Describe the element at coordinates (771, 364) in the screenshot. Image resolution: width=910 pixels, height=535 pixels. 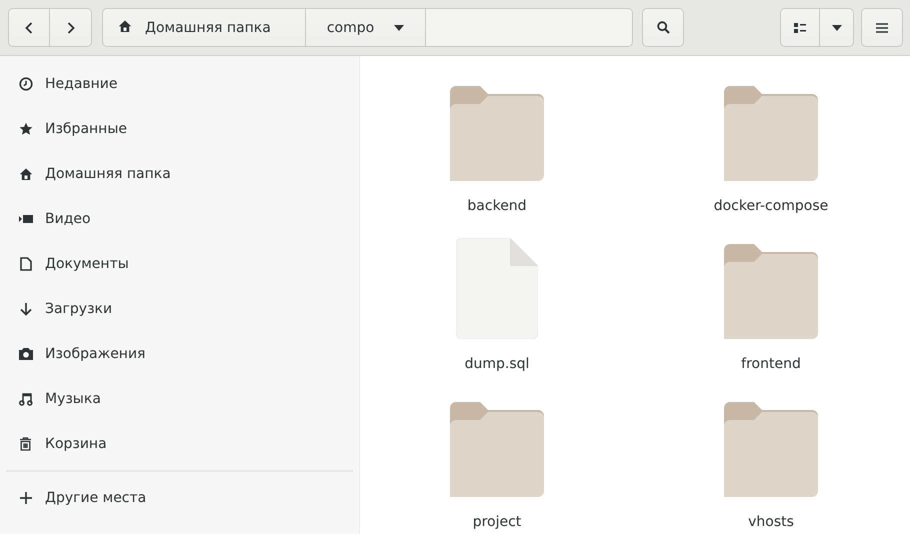
I see `file-name: frontend` at that location.